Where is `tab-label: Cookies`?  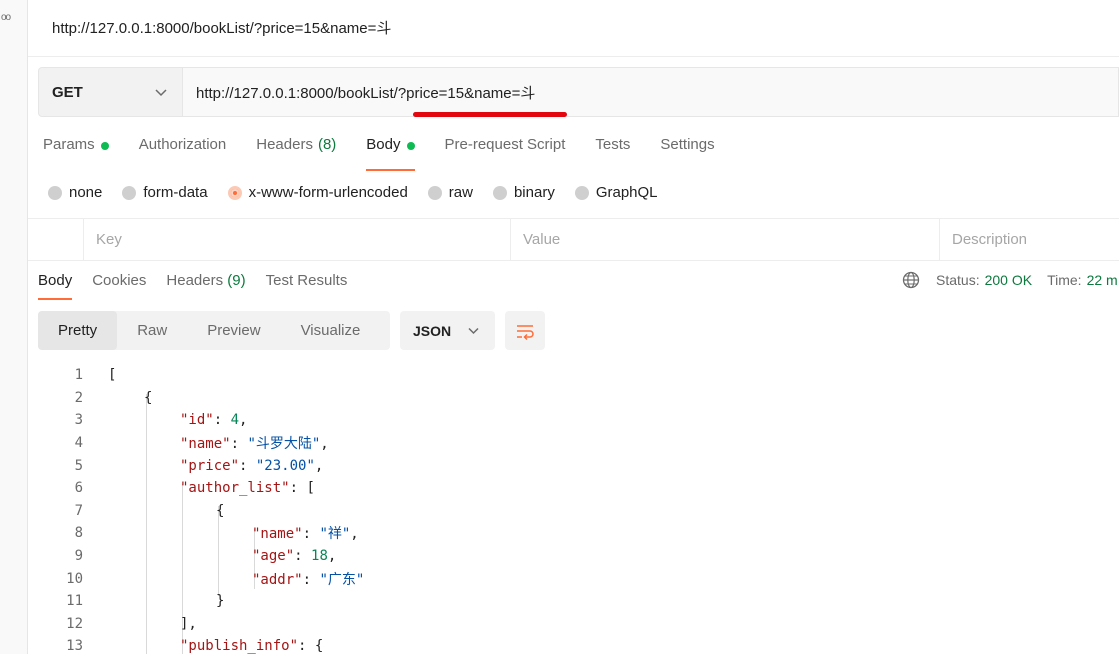 tab-label: Cookies is located at coordinates (119, 280).